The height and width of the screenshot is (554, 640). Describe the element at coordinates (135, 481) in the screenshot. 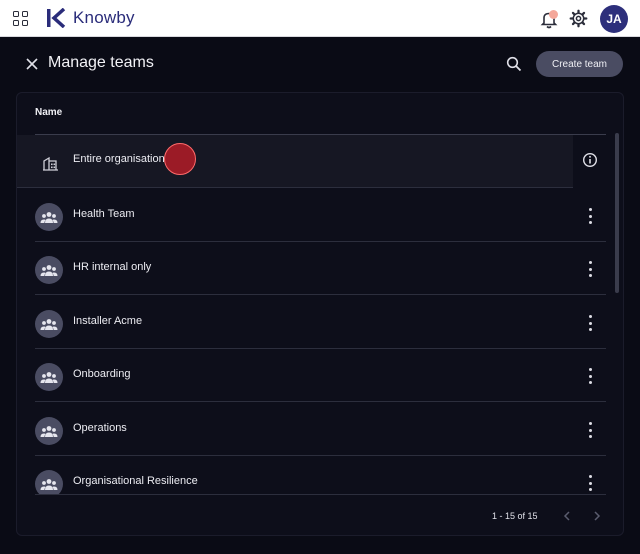

I see `team-name: Organisational Resilience` at that location.